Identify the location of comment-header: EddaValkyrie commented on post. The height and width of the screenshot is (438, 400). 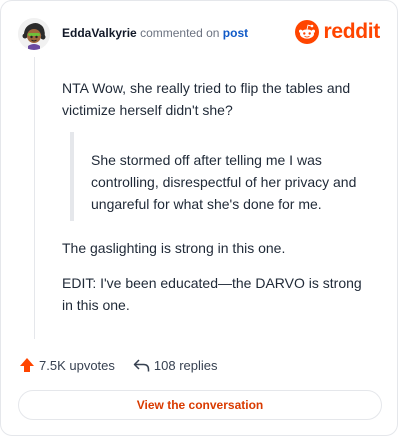
(155, 33).